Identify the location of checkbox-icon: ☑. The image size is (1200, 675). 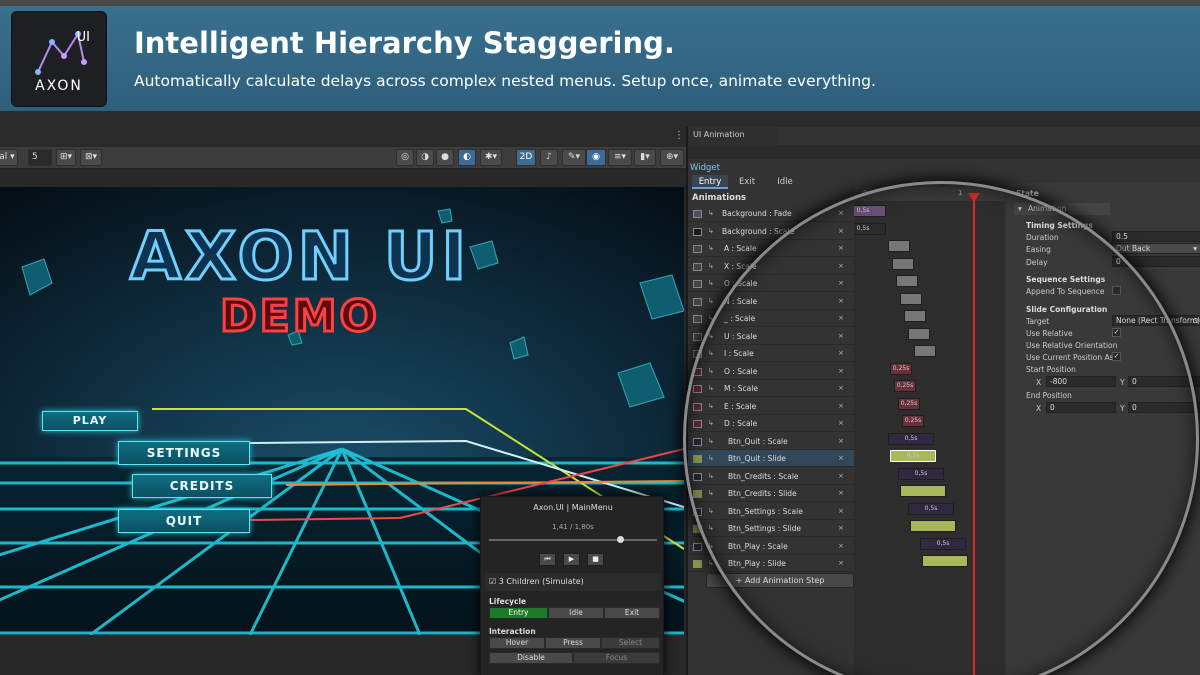
(492, 581).